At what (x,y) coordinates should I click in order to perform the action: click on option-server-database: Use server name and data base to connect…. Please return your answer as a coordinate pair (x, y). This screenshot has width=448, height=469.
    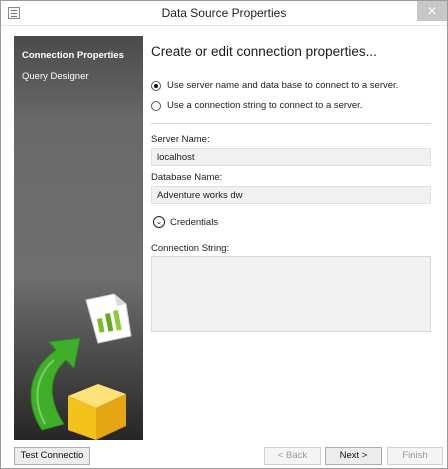
    Looking at the image, I should click on (274, 85).